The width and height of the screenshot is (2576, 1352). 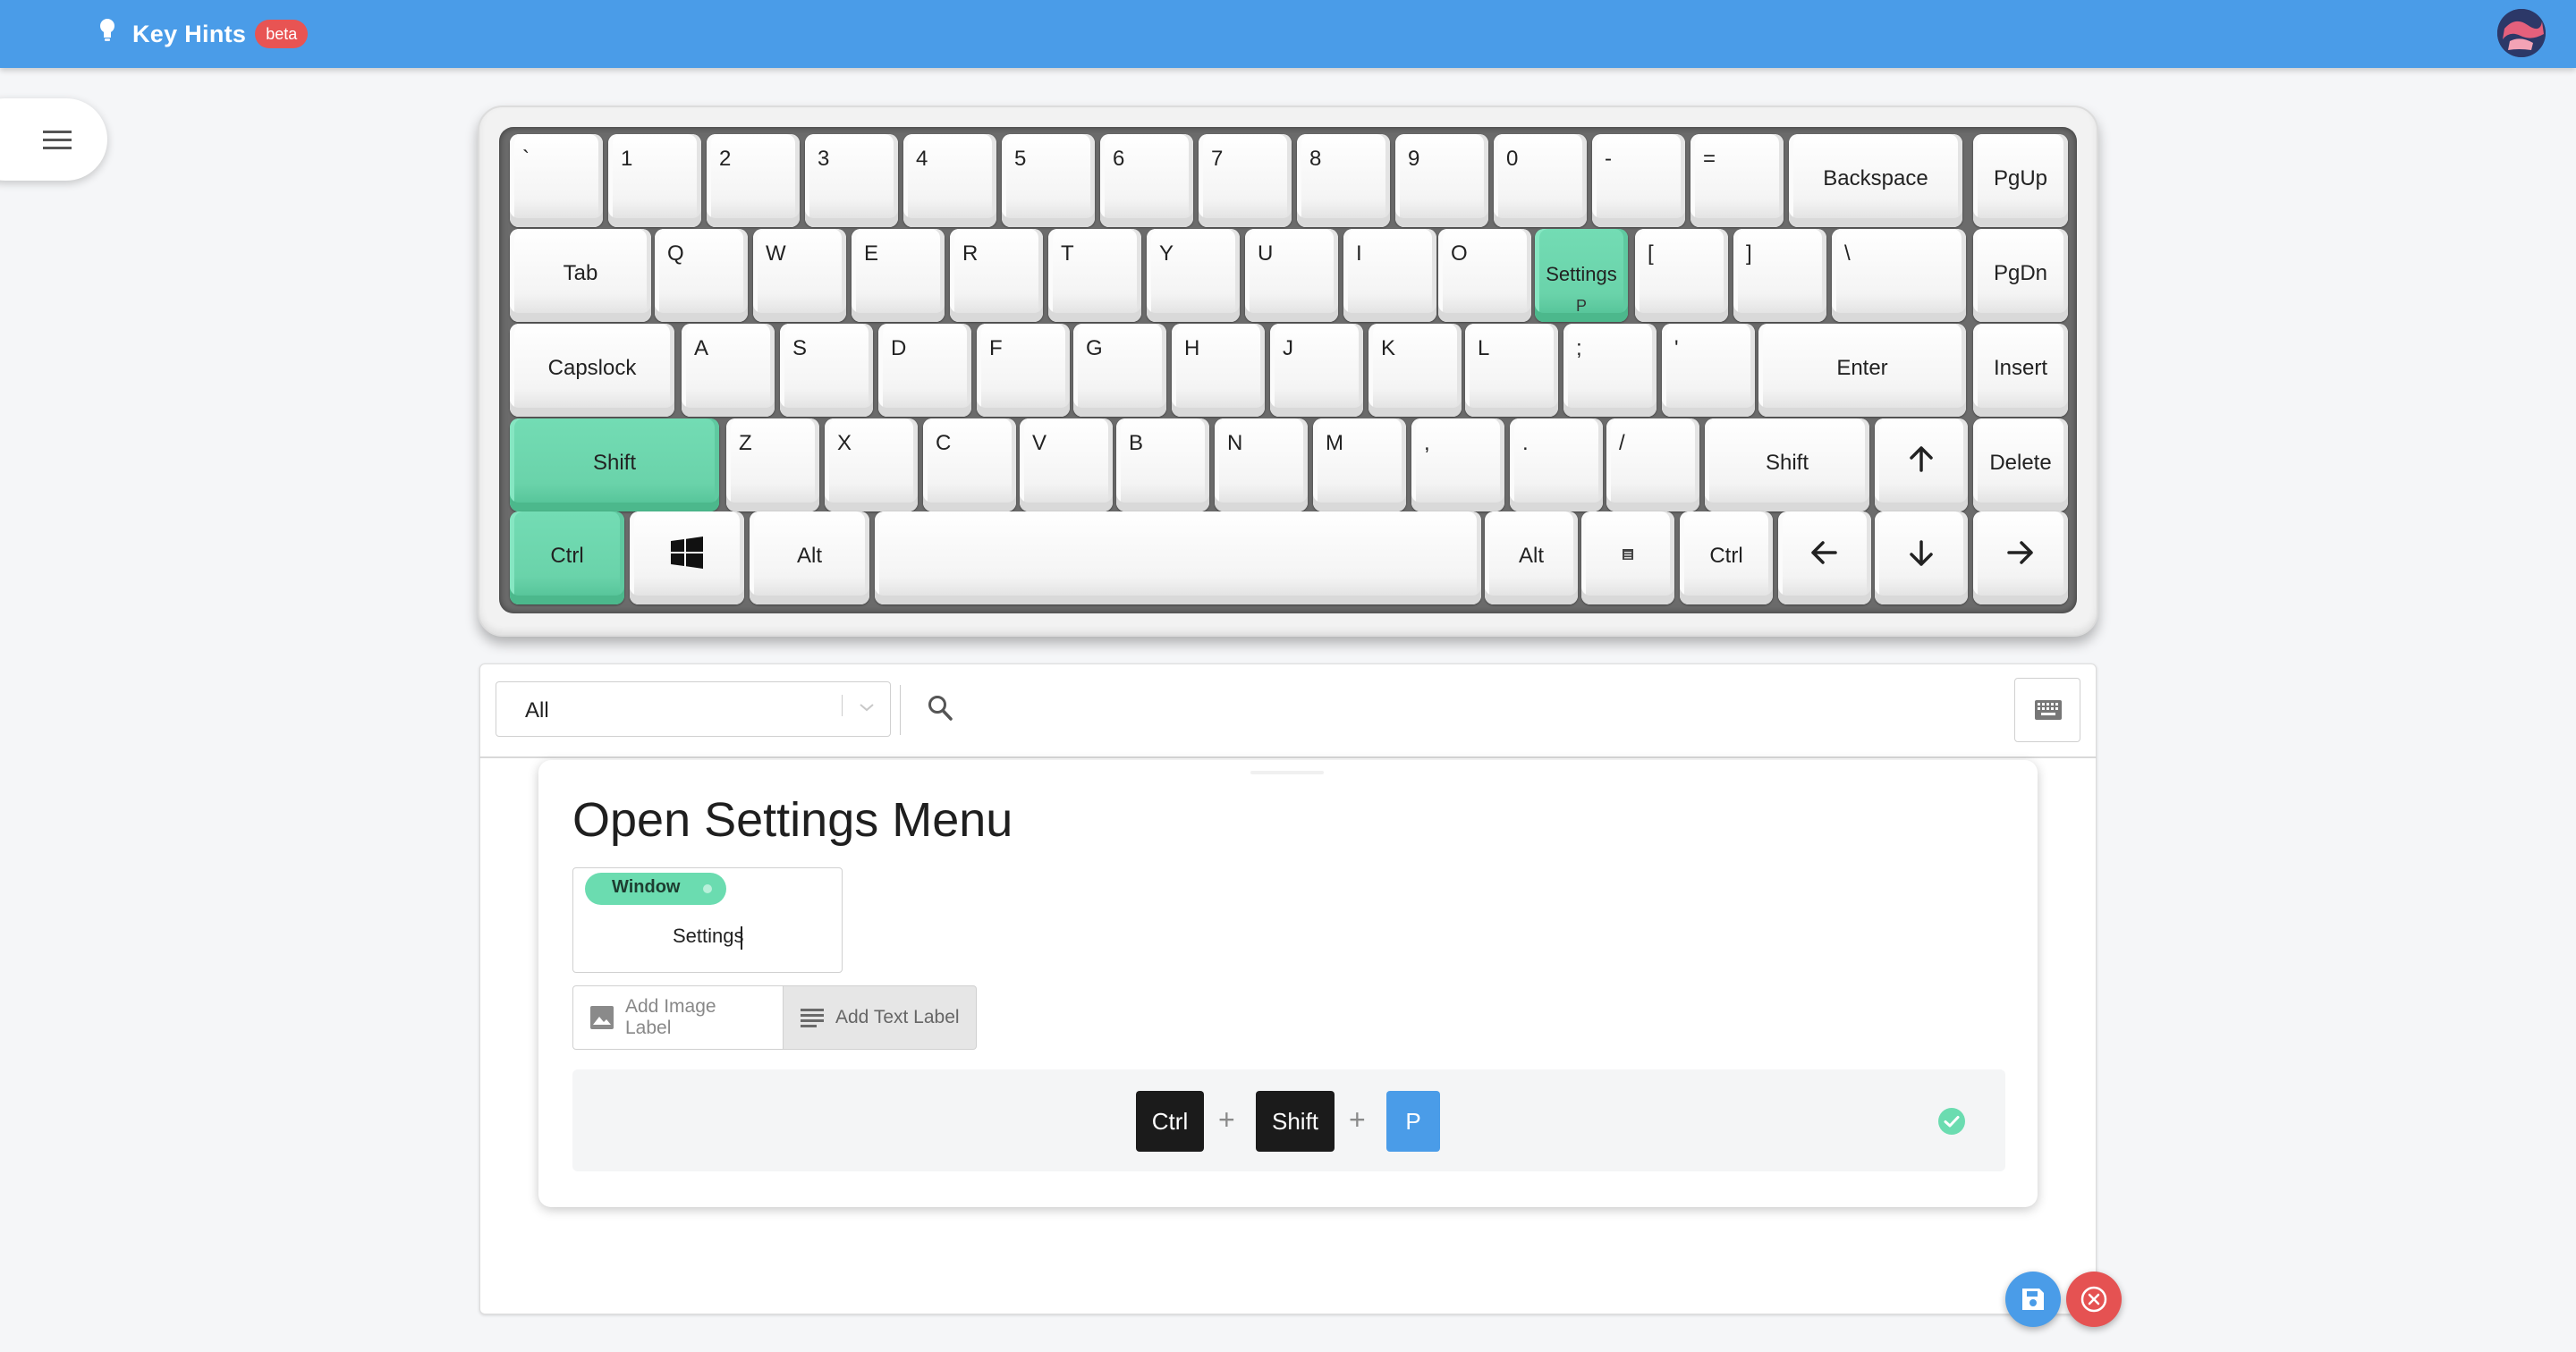 I want to click on key-x: X, so click(x=871, y=464).